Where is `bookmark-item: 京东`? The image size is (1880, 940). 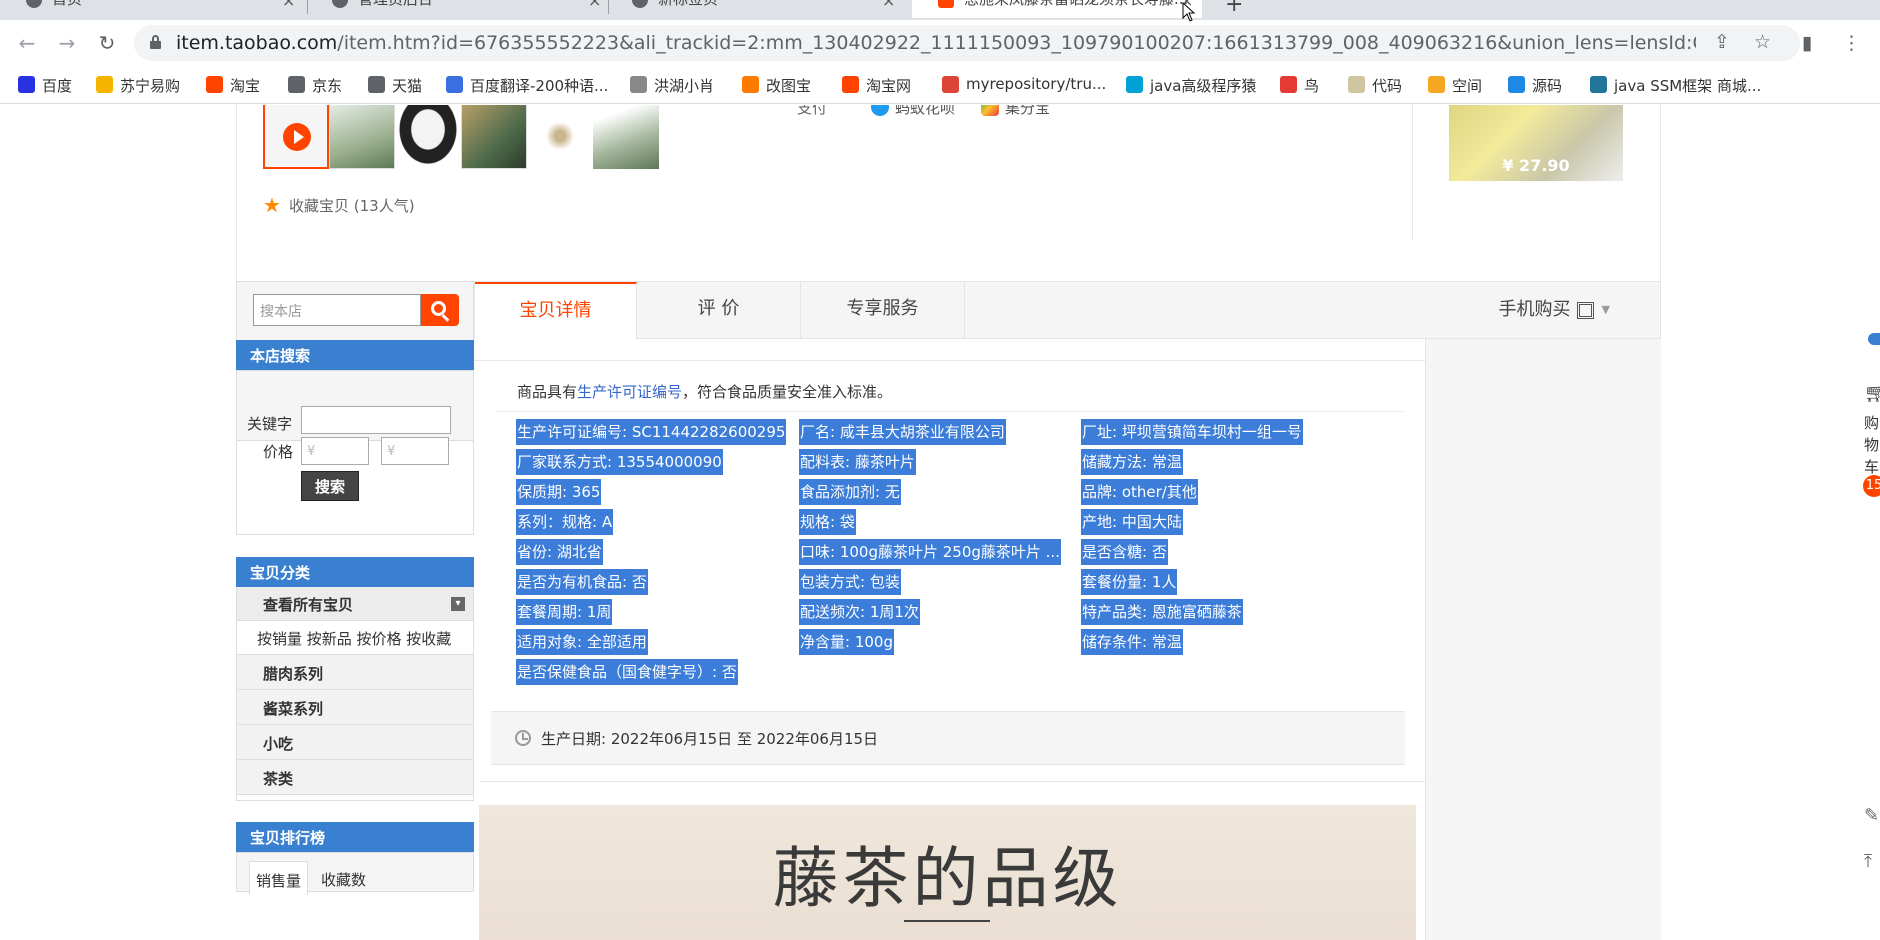 bookmark-item: 京东 is located at coordinates (315, 85).